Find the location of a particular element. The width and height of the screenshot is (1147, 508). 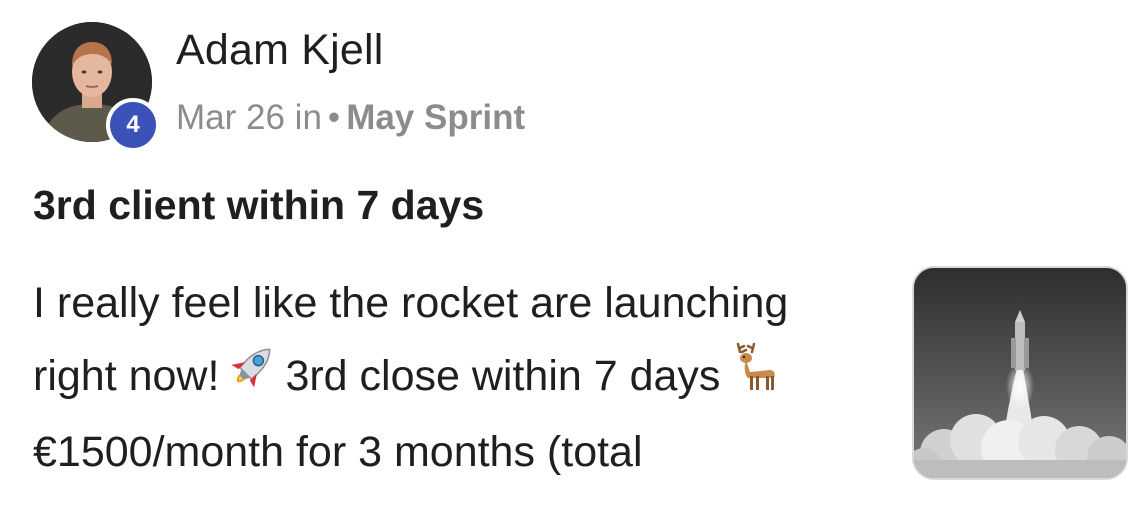

body-line-3: €1500/month for 3 months (total is located at coordinates (338, 452).